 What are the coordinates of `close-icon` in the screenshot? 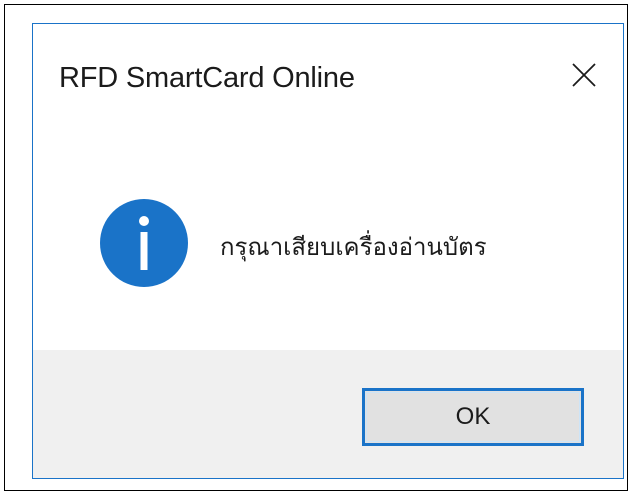 It's located at (584, 75).